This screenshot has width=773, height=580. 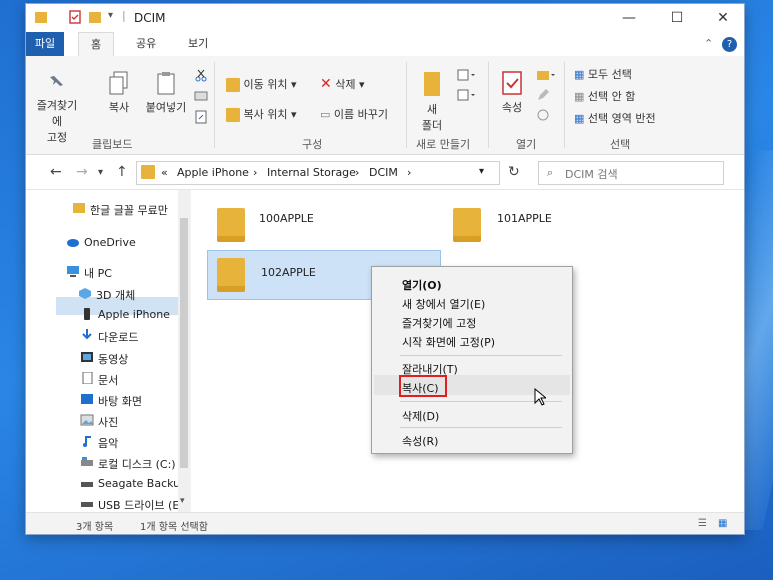 I want to click on tab-file: 파일, so click(x=45, y=44).